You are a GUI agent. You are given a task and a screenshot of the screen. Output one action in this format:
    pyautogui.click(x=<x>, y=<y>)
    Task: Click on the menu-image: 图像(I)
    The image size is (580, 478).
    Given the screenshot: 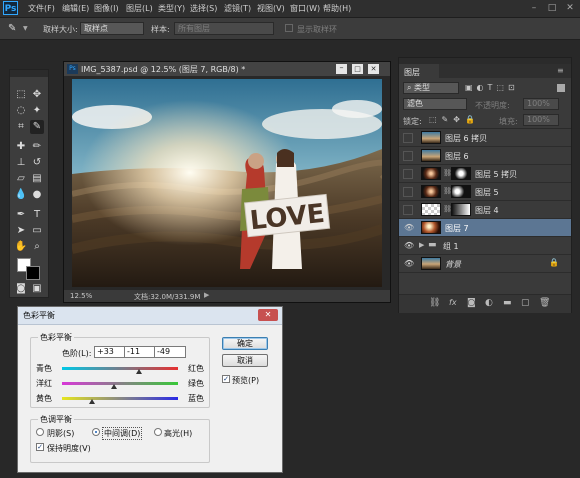 What is the action you would take?
    pyautogui.click(x=106, y=8)
    